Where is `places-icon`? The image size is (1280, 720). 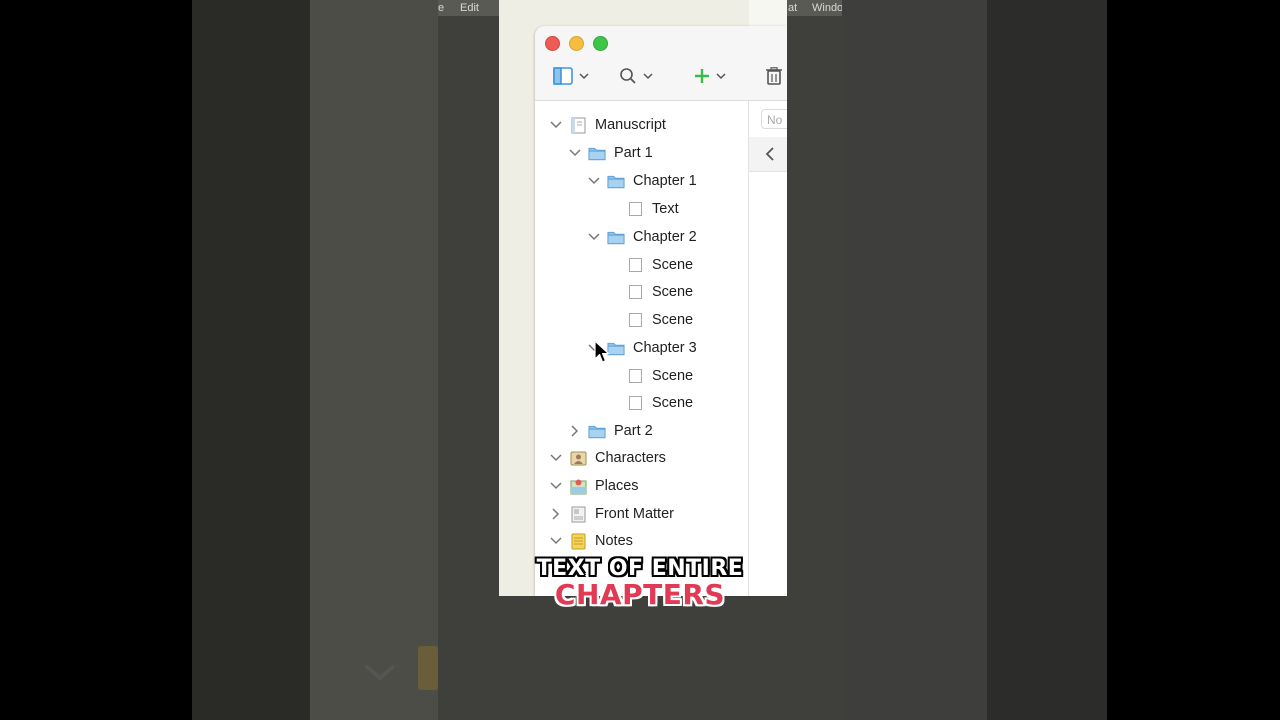
places-icon is located at coordinates (578, 486).